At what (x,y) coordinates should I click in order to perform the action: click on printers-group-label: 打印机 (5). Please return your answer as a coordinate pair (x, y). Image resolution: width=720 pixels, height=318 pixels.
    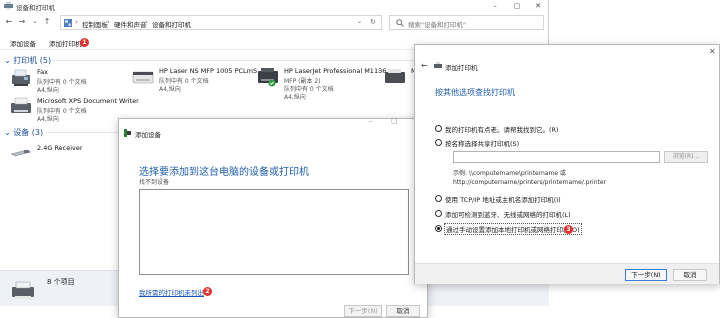
    Looking at the image, I should click on (32, 60).